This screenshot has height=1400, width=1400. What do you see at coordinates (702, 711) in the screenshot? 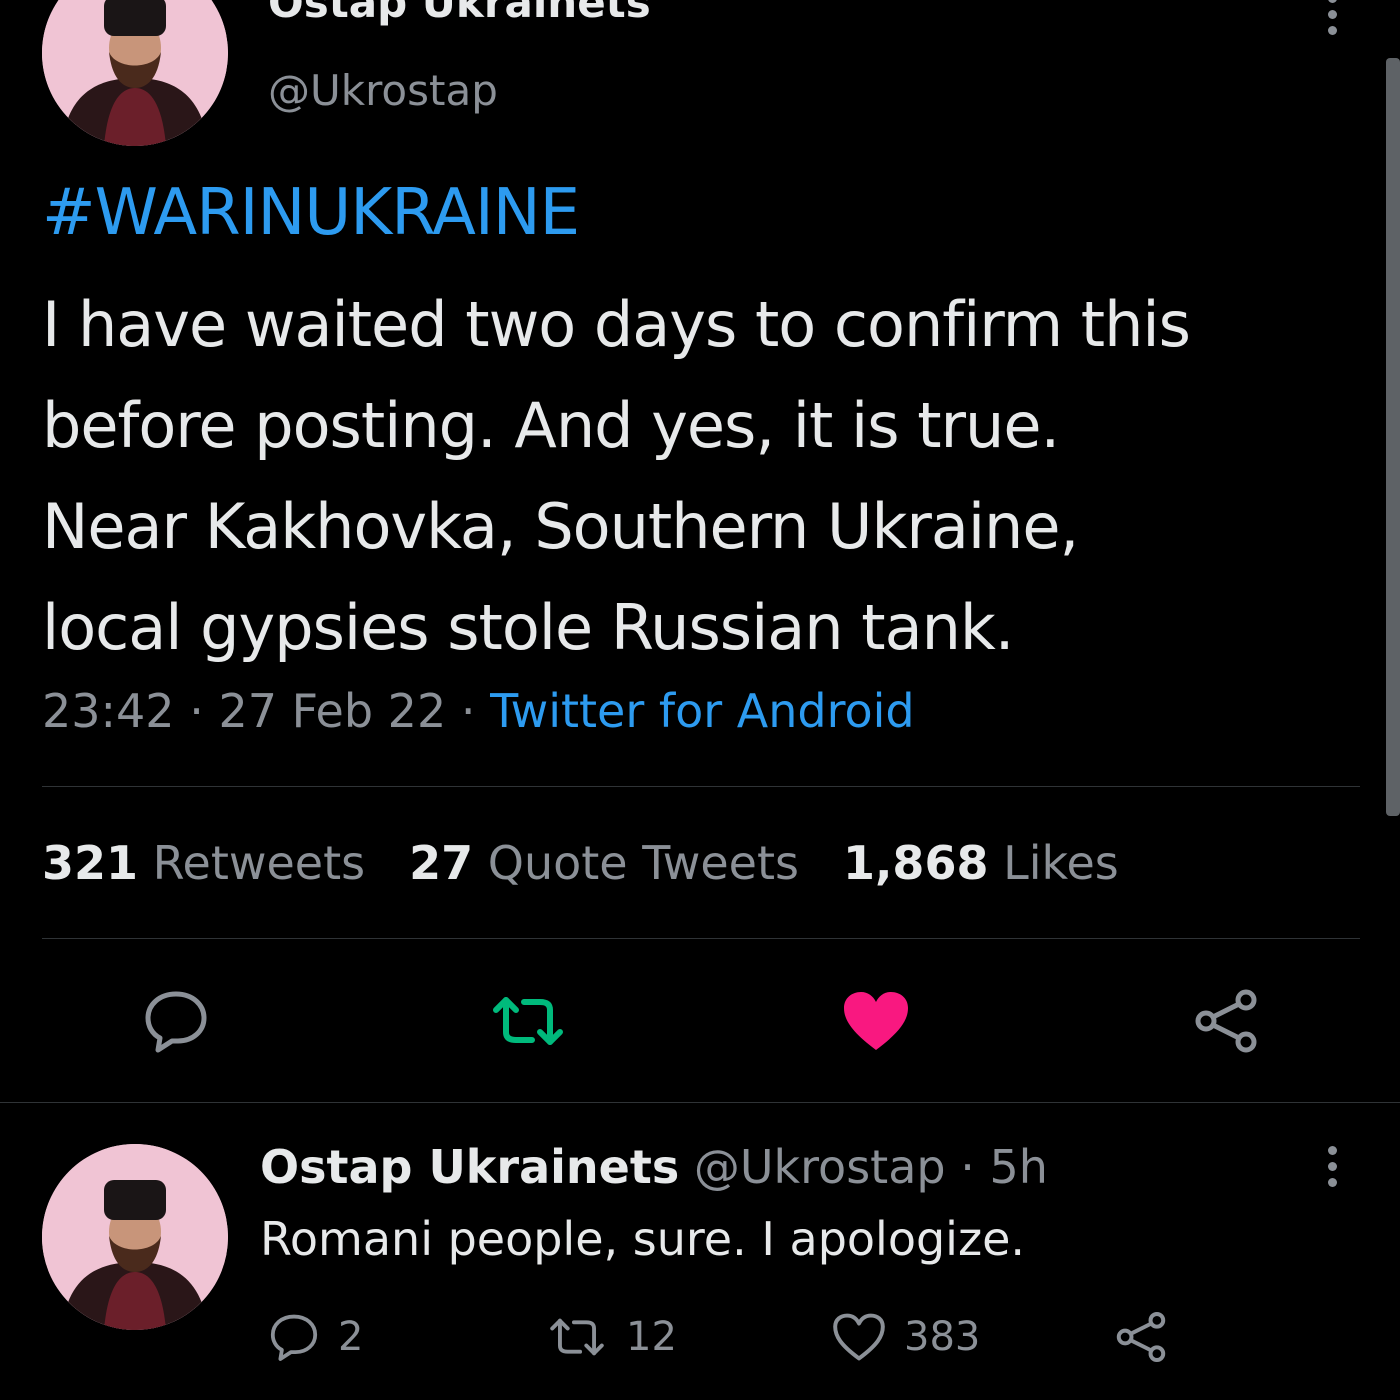
I see `tweet-source-link: Twitter for Android` at bounding box center [702, 711].